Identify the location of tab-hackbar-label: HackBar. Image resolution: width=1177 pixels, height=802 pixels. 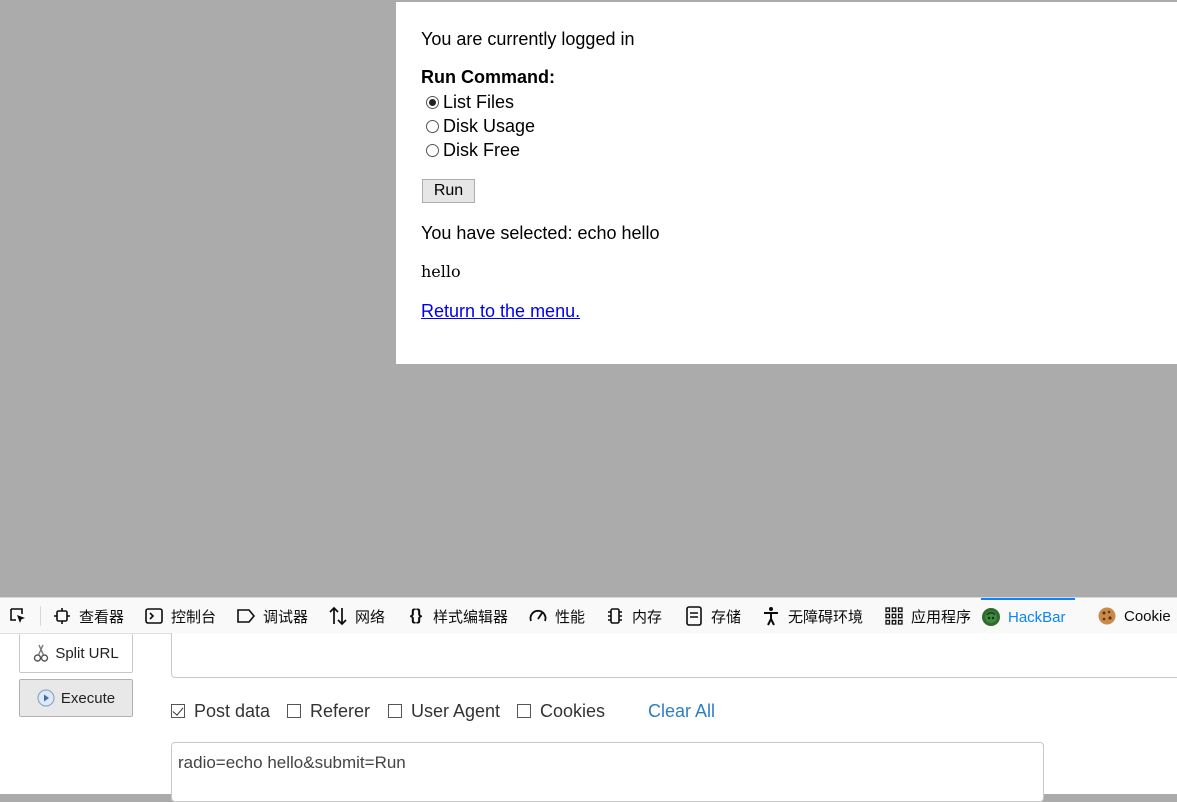
(1037, 617).